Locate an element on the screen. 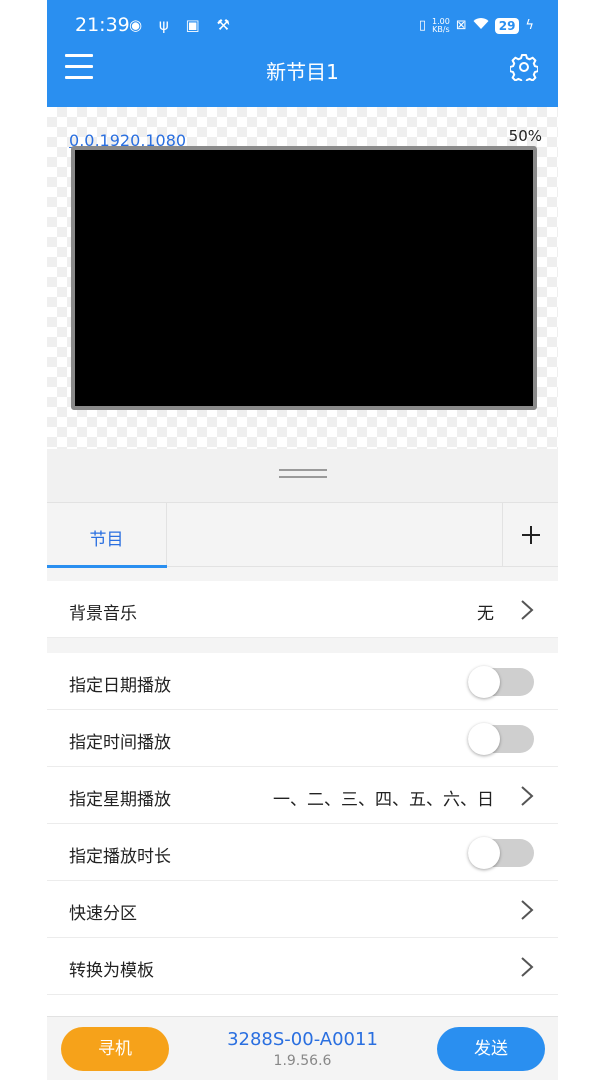 The width and height of the screenshot is (607, 1080). notification-icons: ◉ ψ ▣ ⚒ is located at coordinates (182, 25).